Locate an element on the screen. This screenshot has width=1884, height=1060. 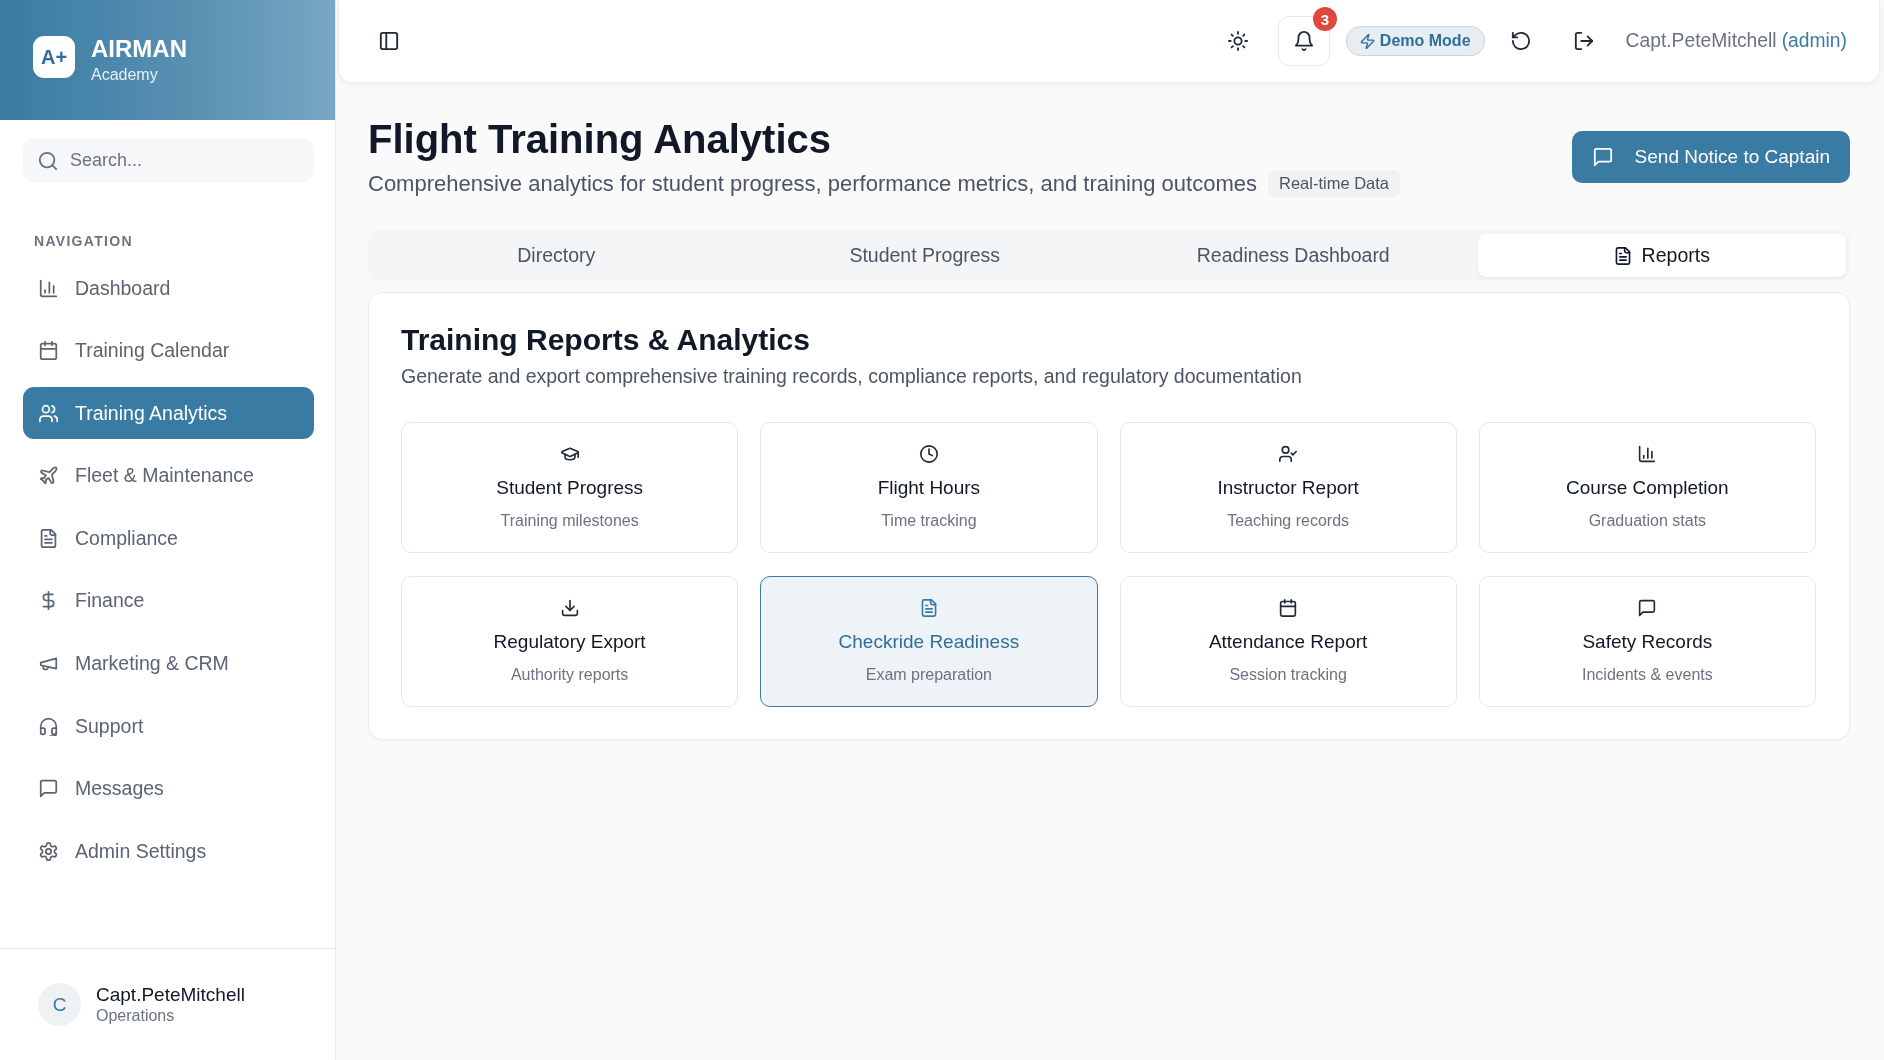
plane-icon is located at coordinates (48, 476).